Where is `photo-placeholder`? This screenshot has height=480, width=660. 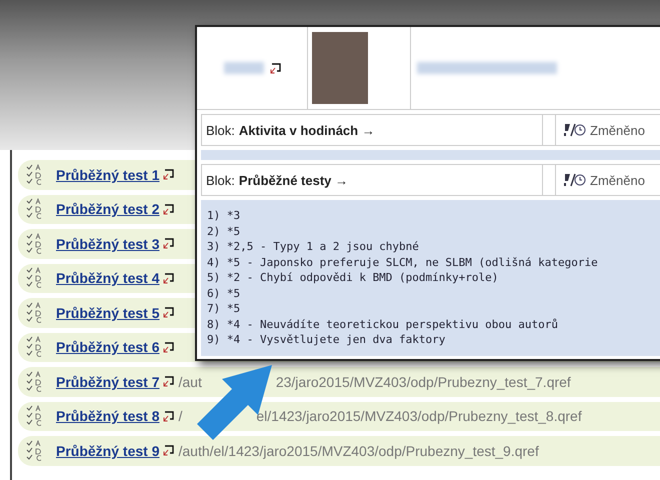 photo-placeholder is located at coordinates (340, 68).